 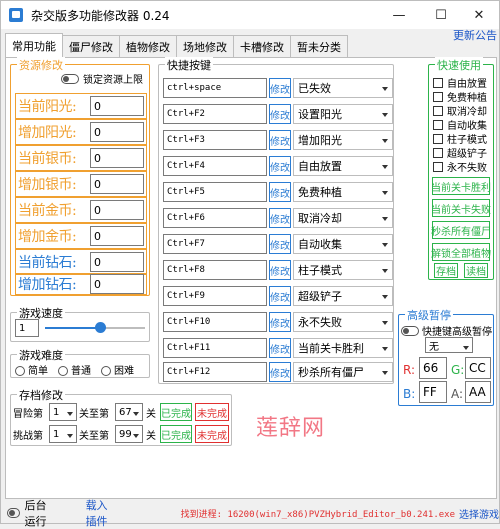 I want to click on b-input: FF, so click(x=433, y=392).